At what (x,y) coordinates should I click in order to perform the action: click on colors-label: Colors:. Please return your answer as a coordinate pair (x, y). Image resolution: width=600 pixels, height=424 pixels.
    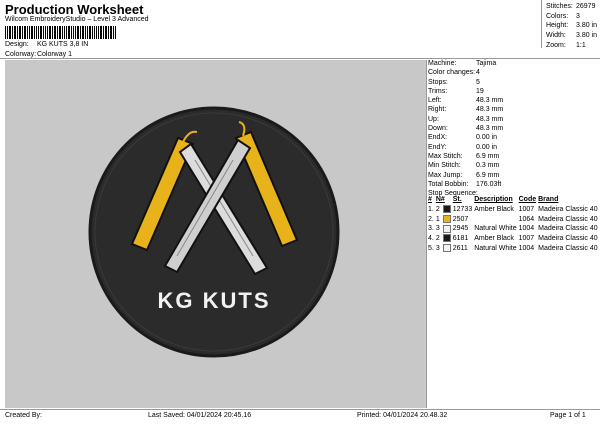
    Looking at the image, I should click on (557, 16).